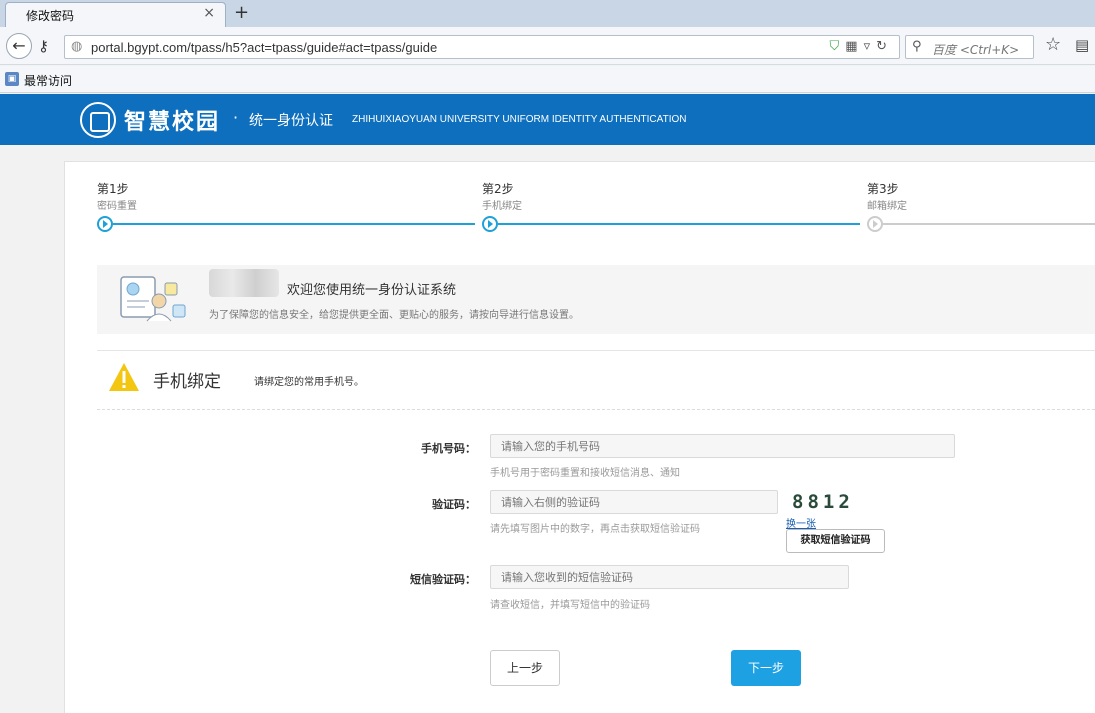 This screenshot has width=1095, height=713. I want to click on phone-input, so click(722, 446).